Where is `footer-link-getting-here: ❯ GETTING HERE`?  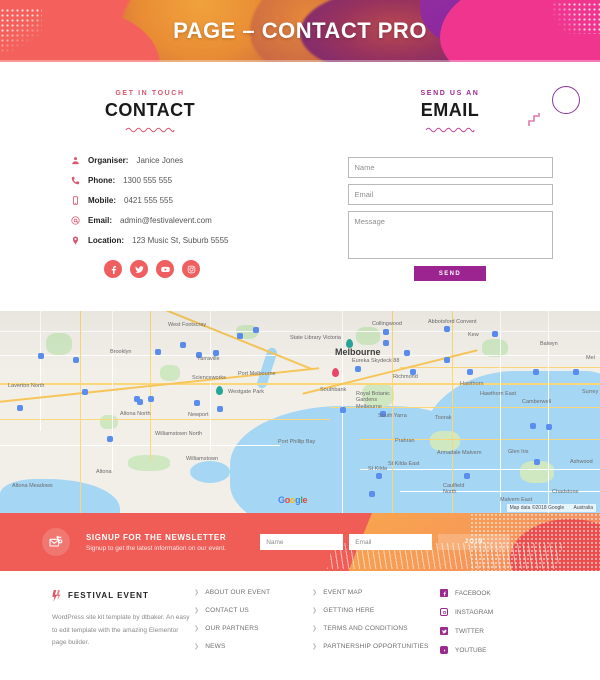
footer-link-getting-here: ❯ GETTING HERE is located at coordinates (376, 610).